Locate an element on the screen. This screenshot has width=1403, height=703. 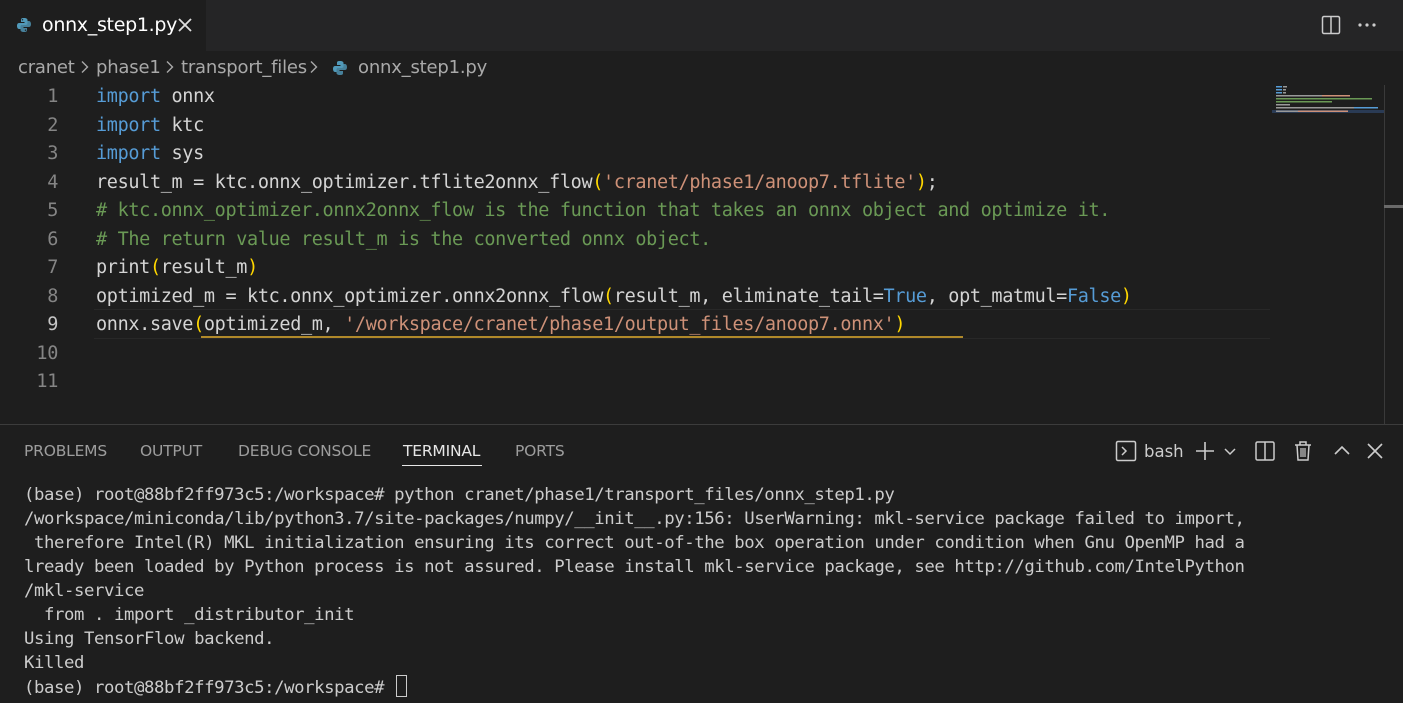
code-token: sys is located at coordinates (182, 153).